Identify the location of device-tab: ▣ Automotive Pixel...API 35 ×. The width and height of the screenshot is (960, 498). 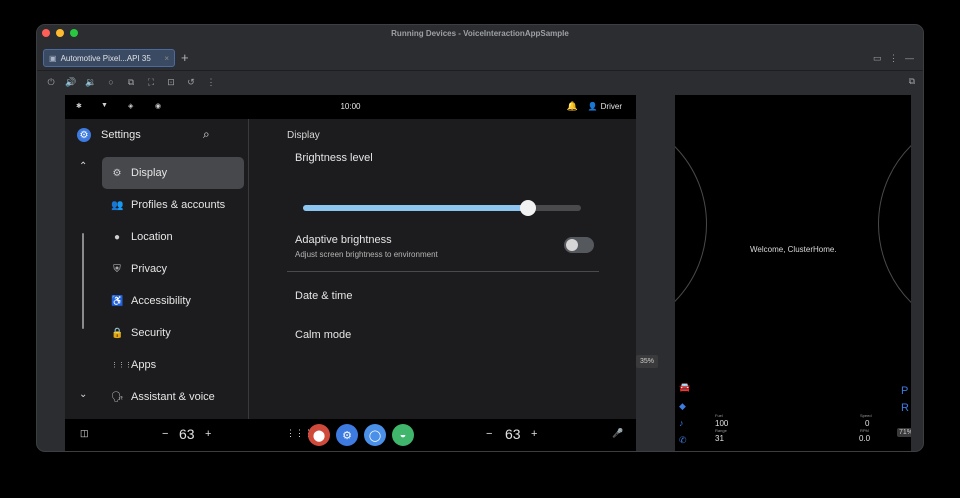
(109, 58).